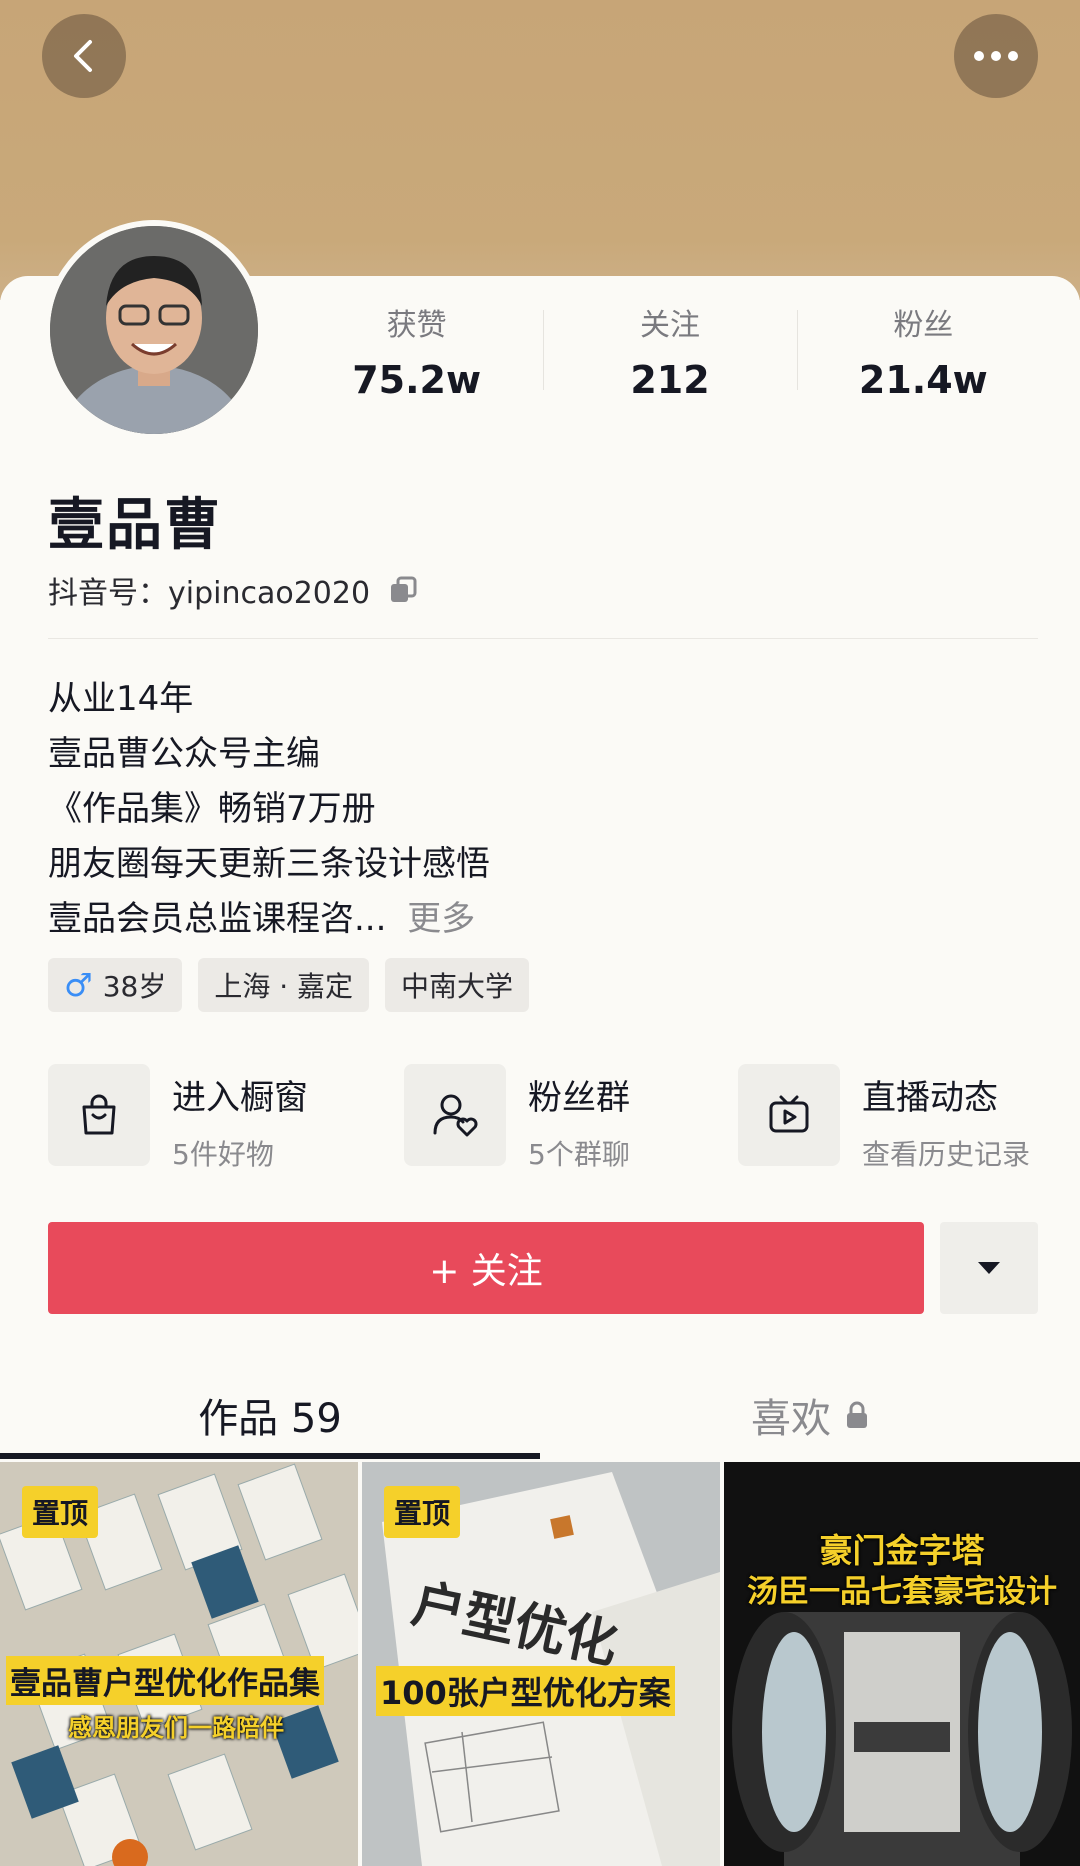  Describe the element at coordinates (579, 1098) in the screenshot. I see `entry-title: 粉丝群` at that location.